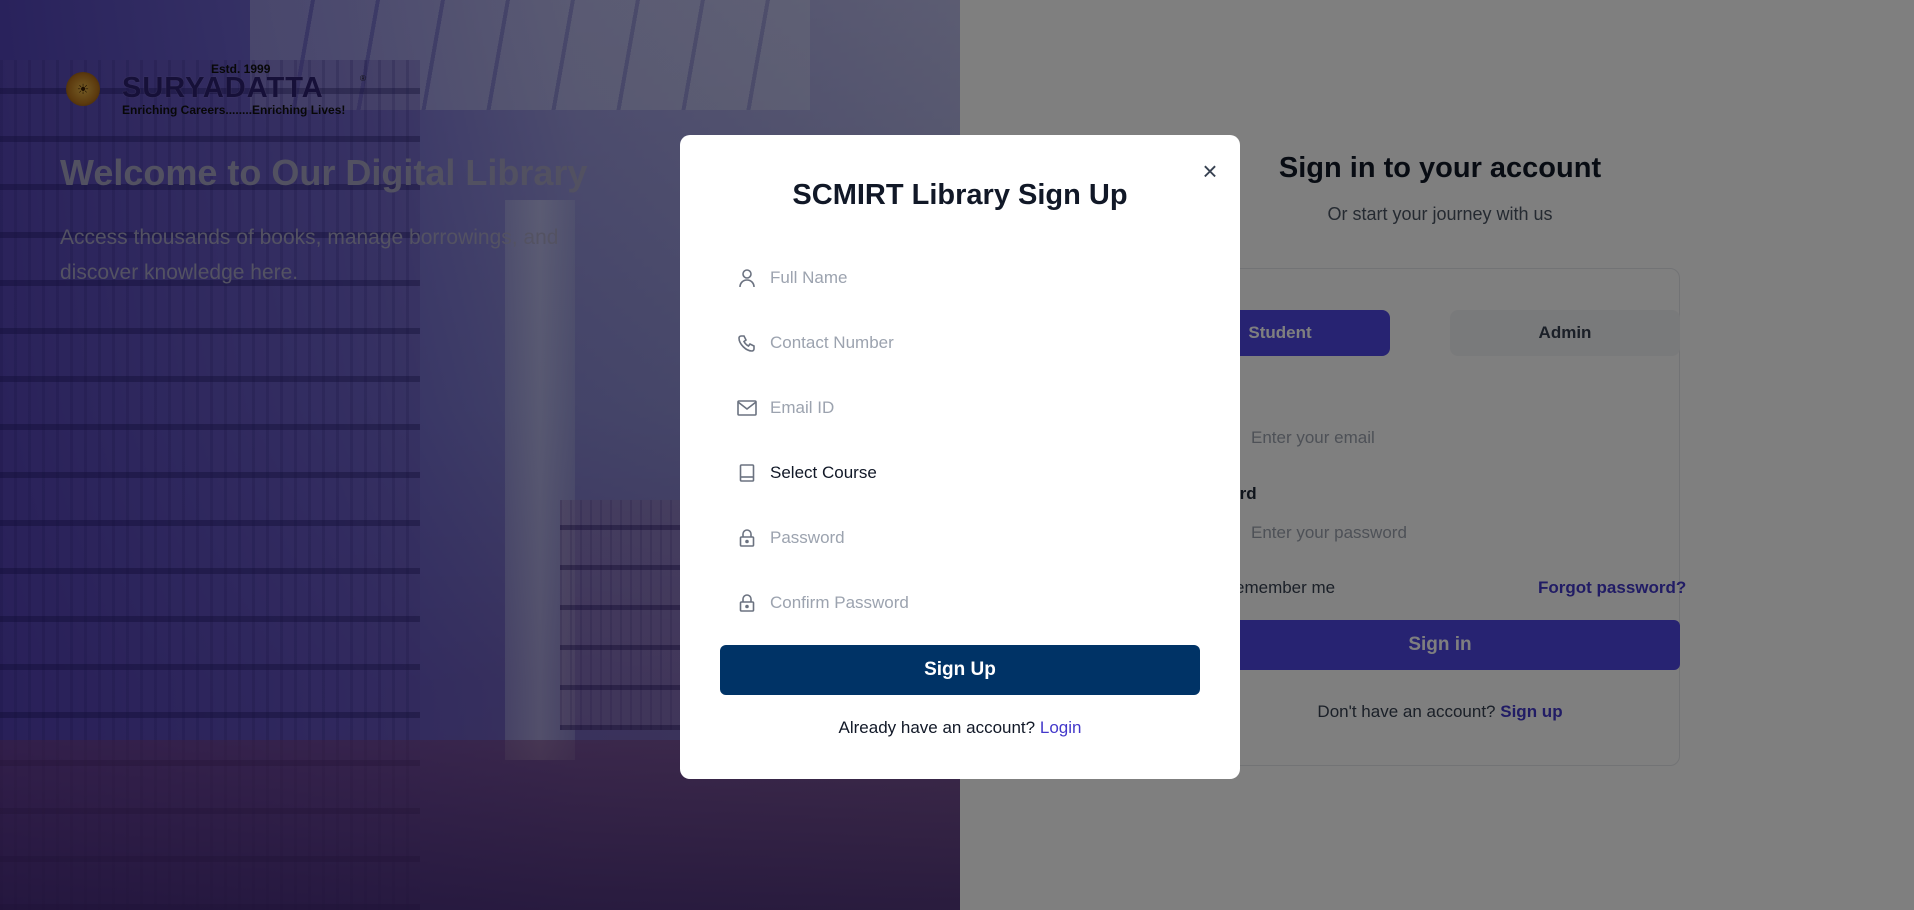 The height and width of the screenshot is (910, 1914). Describe the element at coordinates (802, 407) in the screenshot. I see `email-id-placeholder: Email ID` at that location.